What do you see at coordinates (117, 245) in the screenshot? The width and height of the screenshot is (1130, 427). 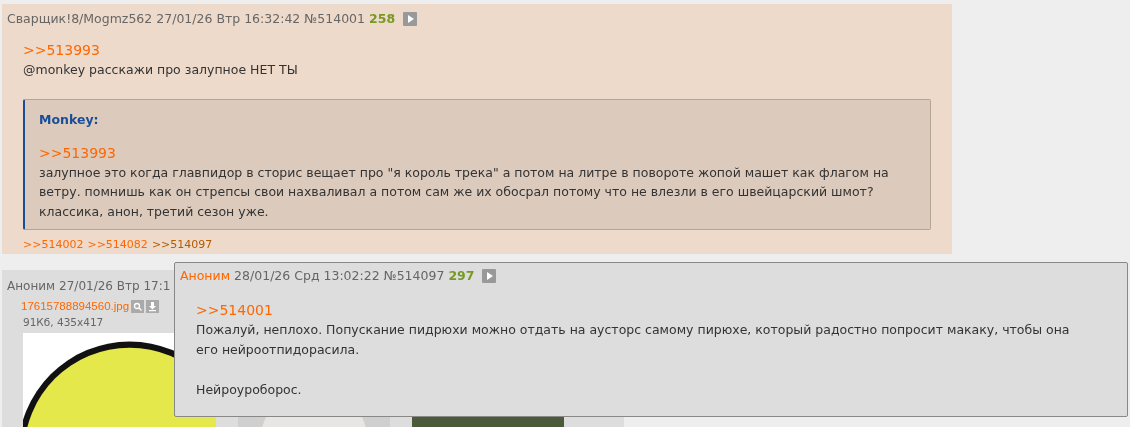 I see `backlink: >>514082` at bounding box center [117, 245].